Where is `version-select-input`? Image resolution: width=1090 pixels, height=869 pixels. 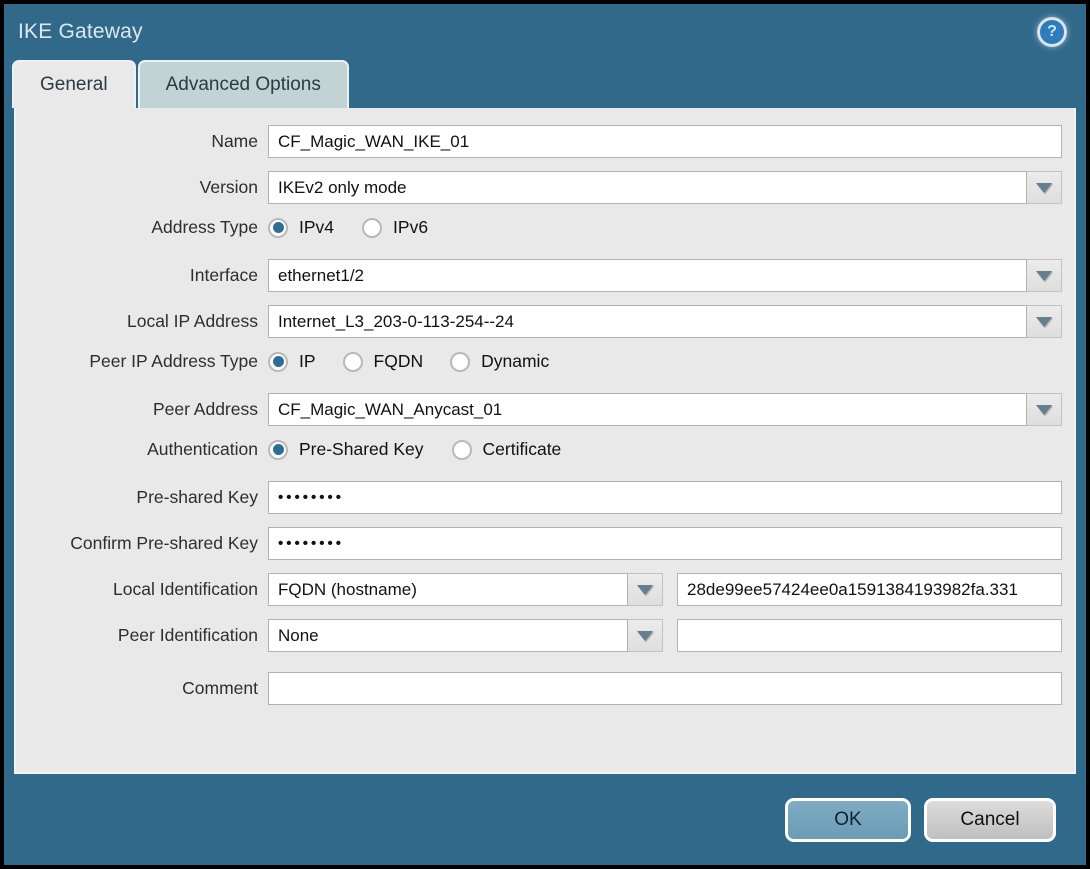 version-select-input is located at coordinates (647, 187).